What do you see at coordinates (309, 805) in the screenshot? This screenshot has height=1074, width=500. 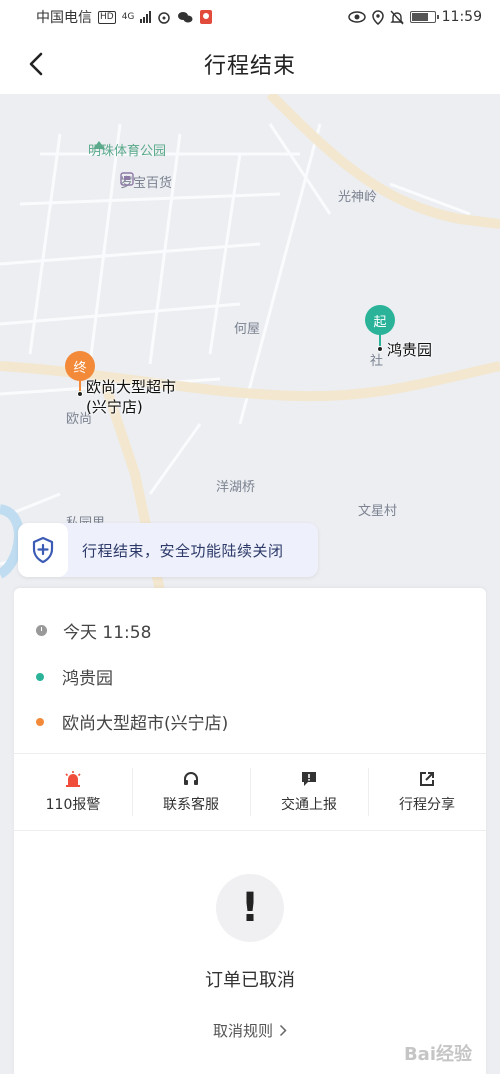 I see `traffic-report-label: 交通上报` at bounding box center [309, 805].